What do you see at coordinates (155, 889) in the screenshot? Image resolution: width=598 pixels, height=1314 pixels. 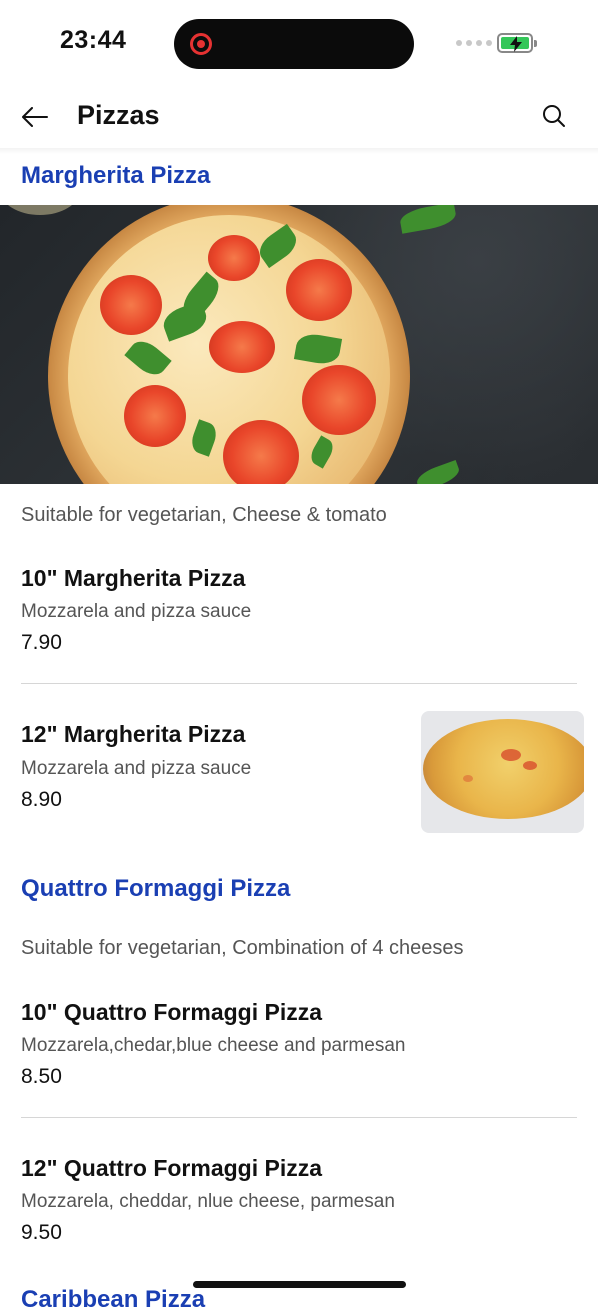 I see `section-title-quattro-formaggi: Quattro Formaggi Pizza` at bounding box center [155, 889].